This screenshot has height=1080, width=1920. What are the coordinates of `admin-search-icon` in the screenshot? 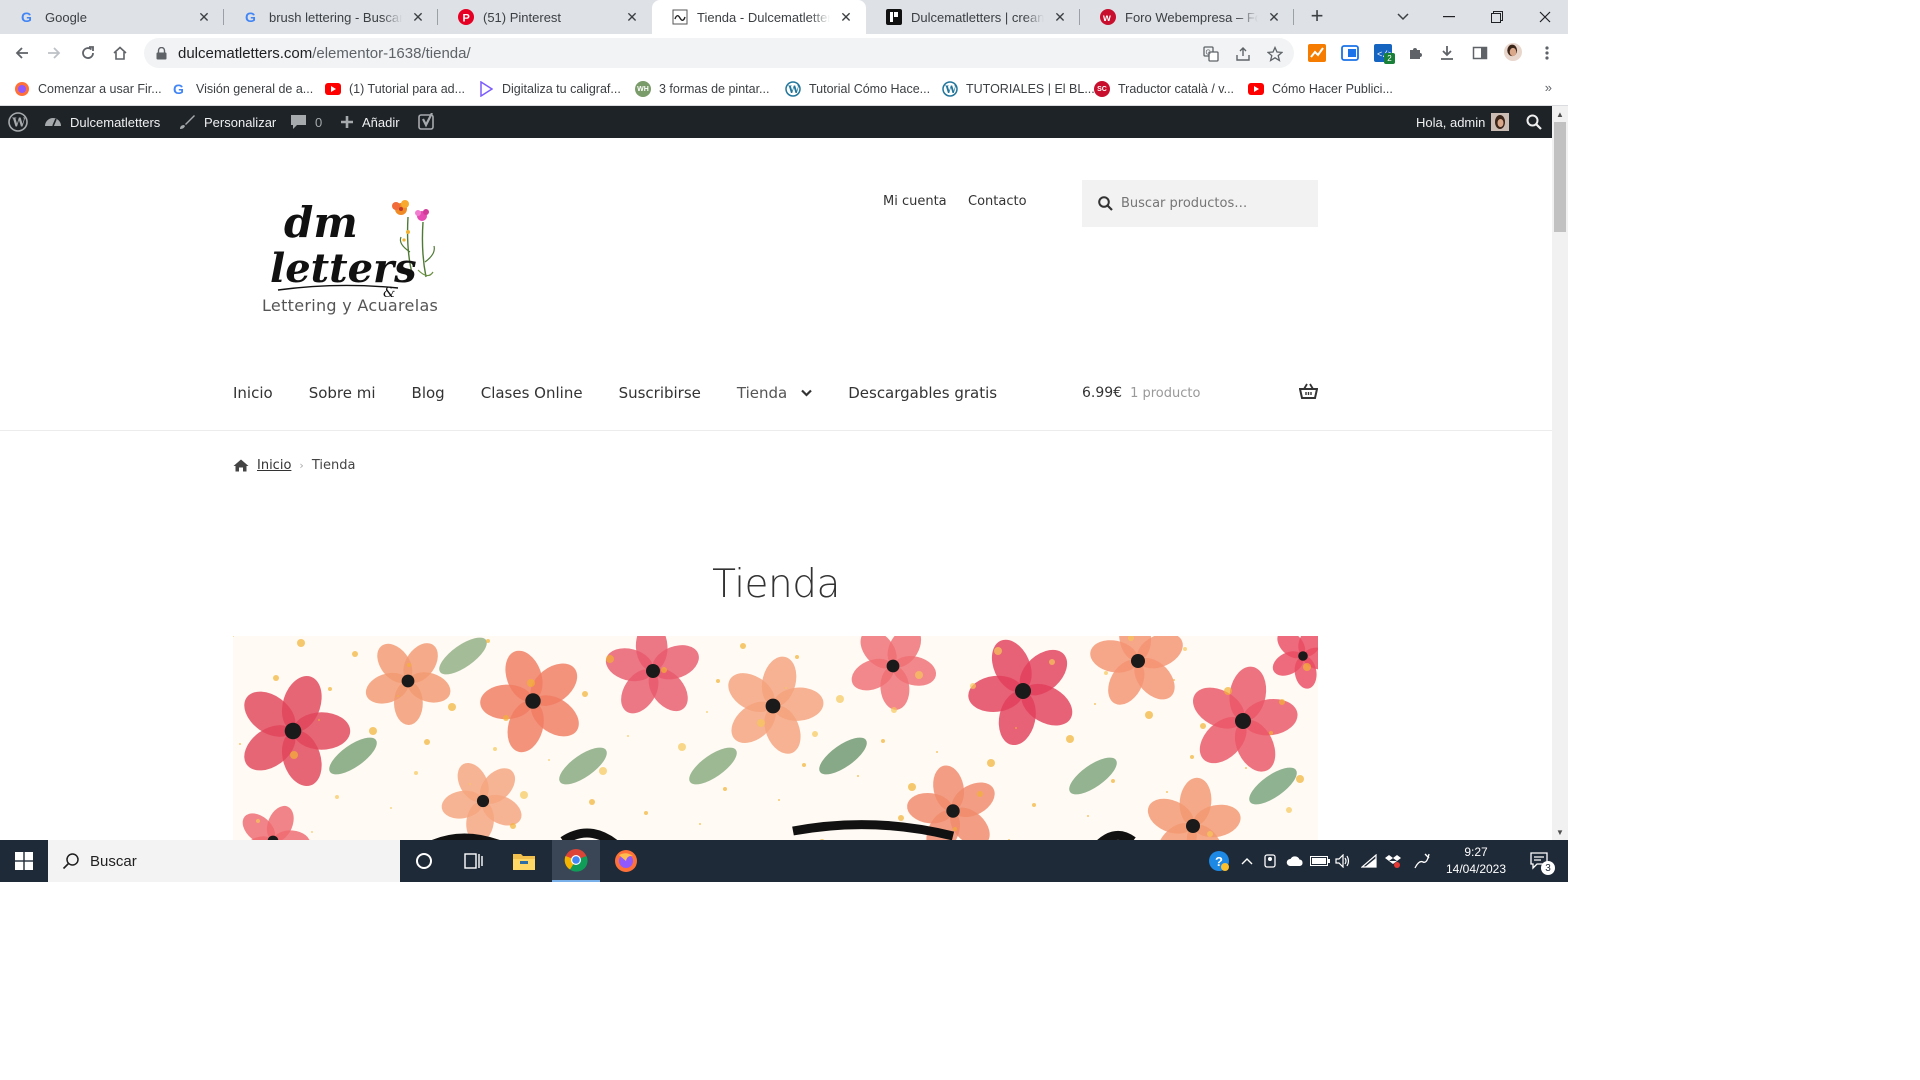 It's located at (1534, 122).